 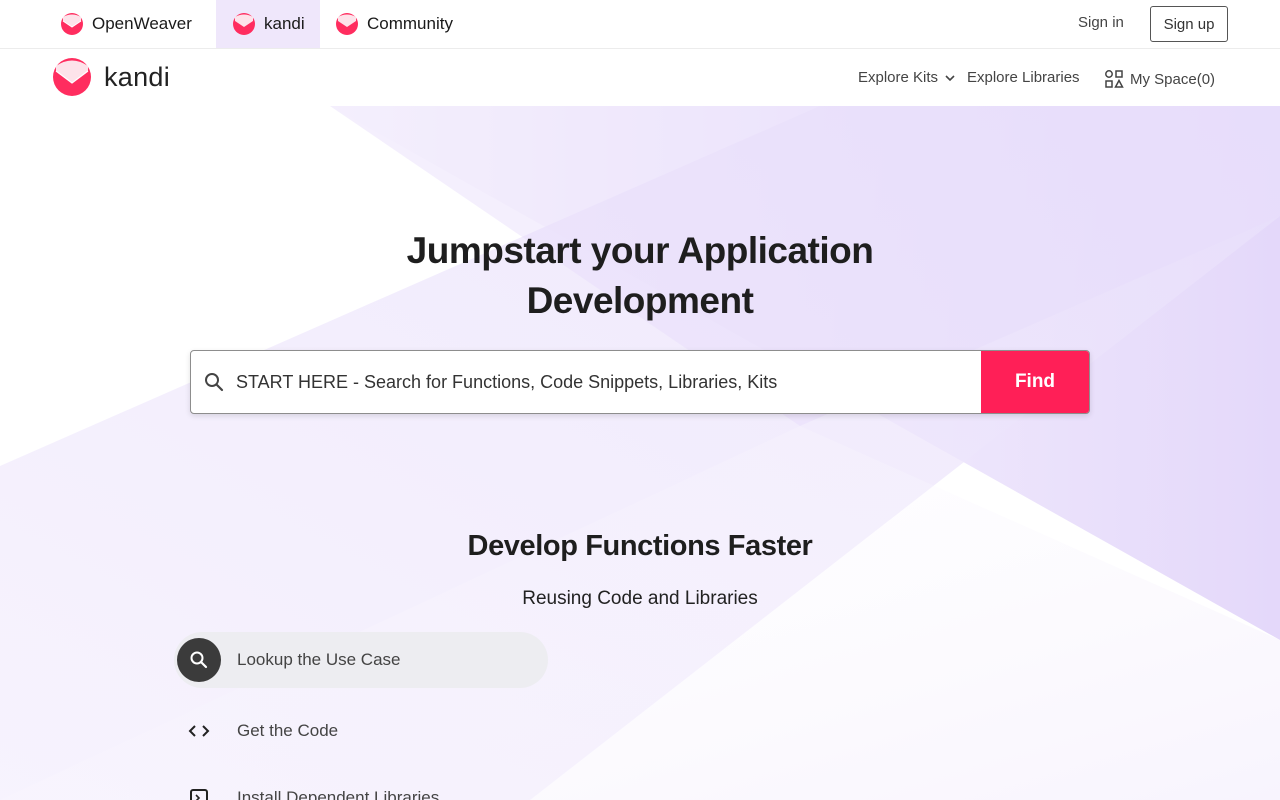 I want to click on product-tab-kandi: kandi, so click(x=268, y=24).